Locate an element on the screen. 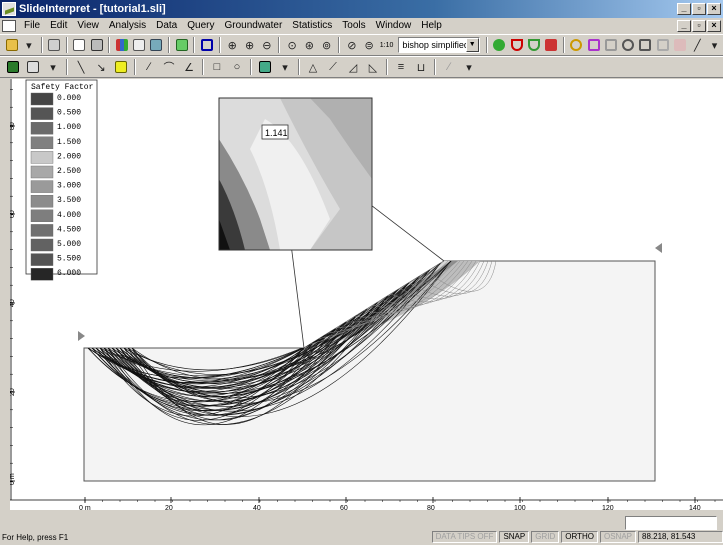 The height and width of the screenshot is (545, 723). ortho-indicator: ORTHO is located at coordinates (579, 537).